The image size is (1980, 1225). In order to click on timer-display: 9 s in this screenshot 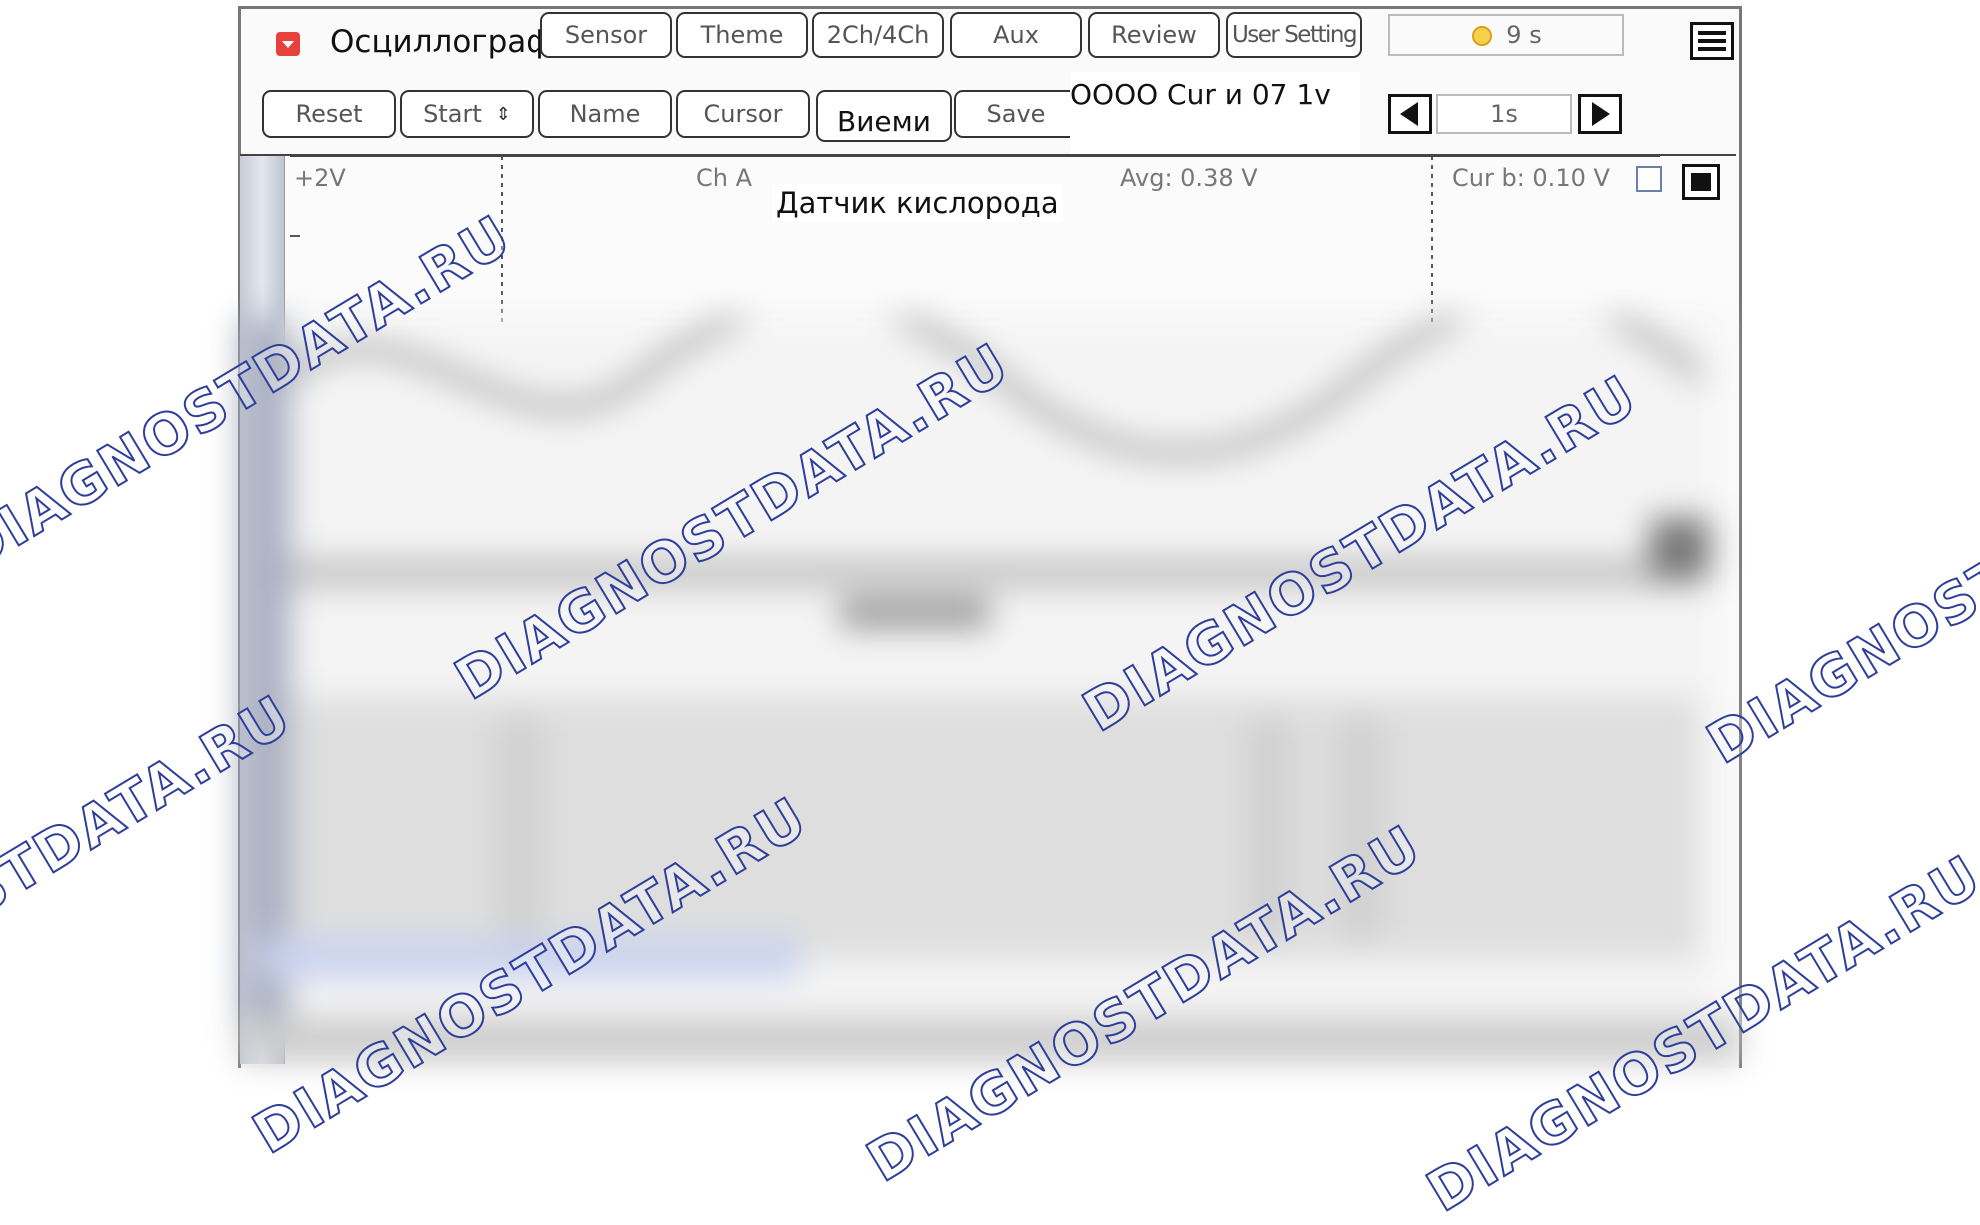, I will do `click(1506, 35)`.